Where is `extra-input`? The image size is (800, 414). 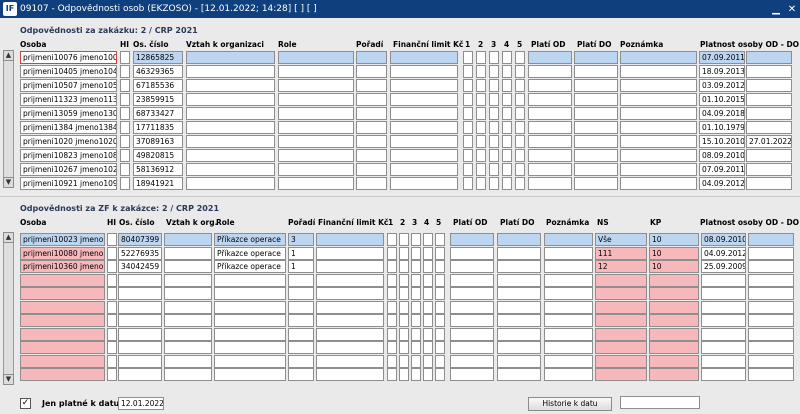 extra-input is located at coordinates (660, 402).